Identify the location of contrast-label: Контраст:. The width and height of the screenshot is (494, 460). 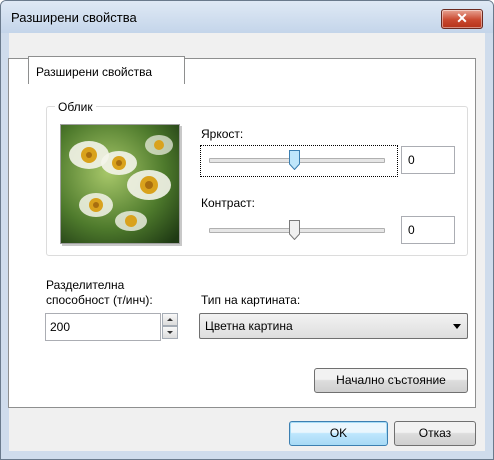
(228, 203).